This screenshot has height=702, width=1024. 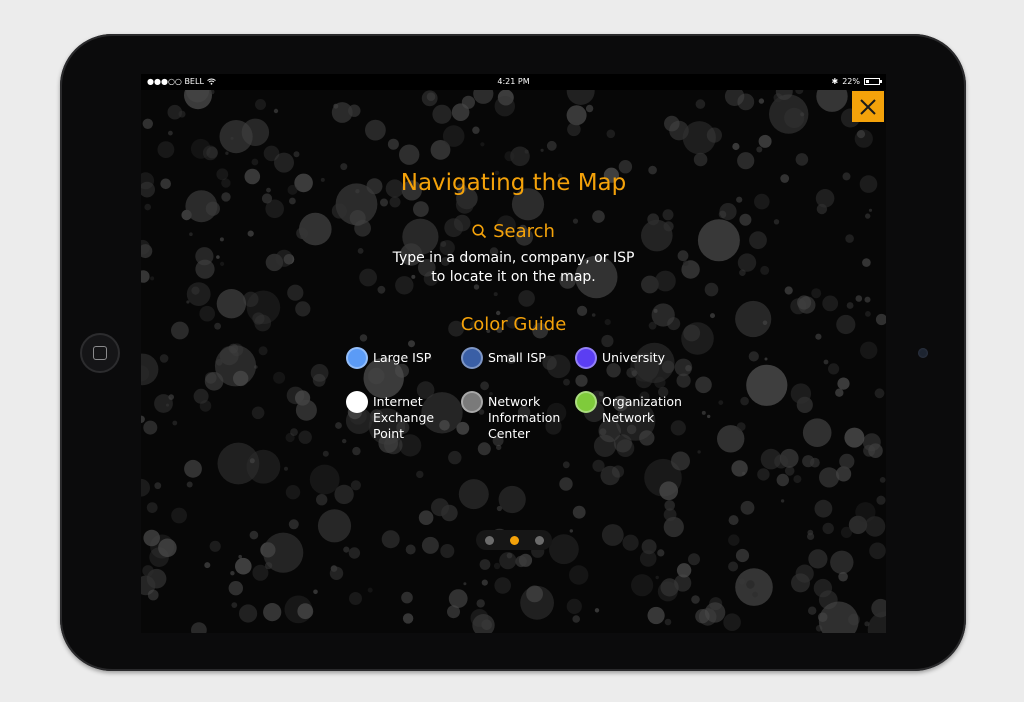 I want to click on page-dot-active, so click(x=514, y=540).